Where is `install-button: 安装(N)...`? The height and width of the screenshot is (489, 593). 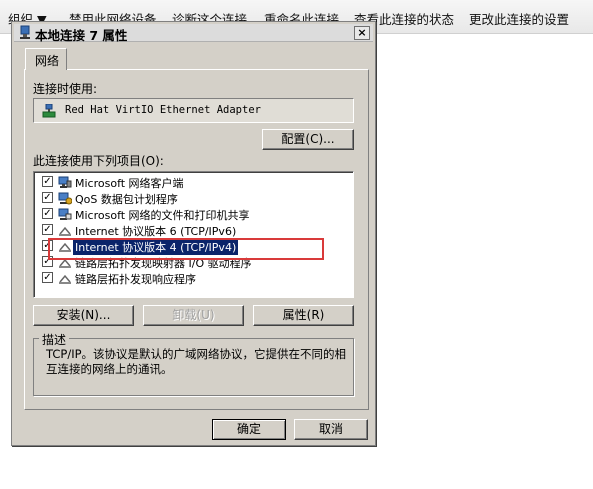
install-button: 安装(N)... is located at coordinates (83, 315).